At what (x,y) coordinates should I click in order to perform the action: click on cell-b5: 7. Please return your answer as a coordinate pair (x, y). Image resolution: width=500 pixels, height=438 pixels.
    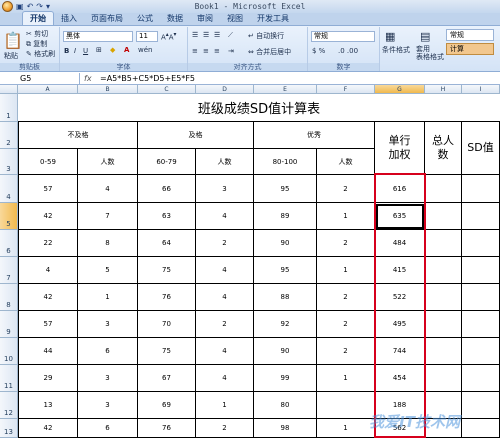
    Looking at the image, I should click on (108, 216).